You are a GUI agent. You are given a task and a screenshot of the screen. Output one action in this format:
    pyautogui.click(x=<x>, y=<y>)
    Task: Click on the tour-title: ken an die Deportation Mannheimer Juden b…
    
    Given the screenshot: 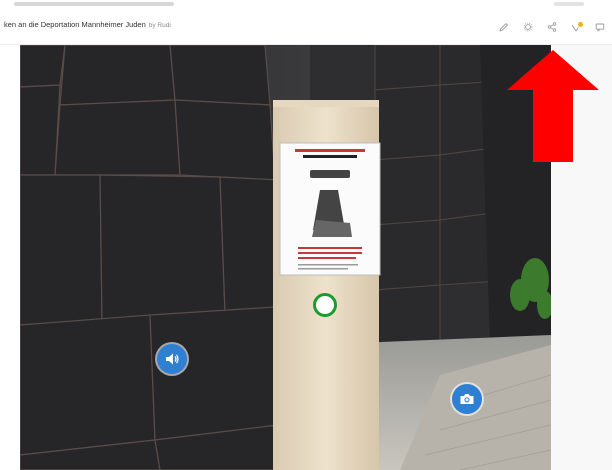 What is the action you would take?
    pyautogui.click(x=87, y=24)
    